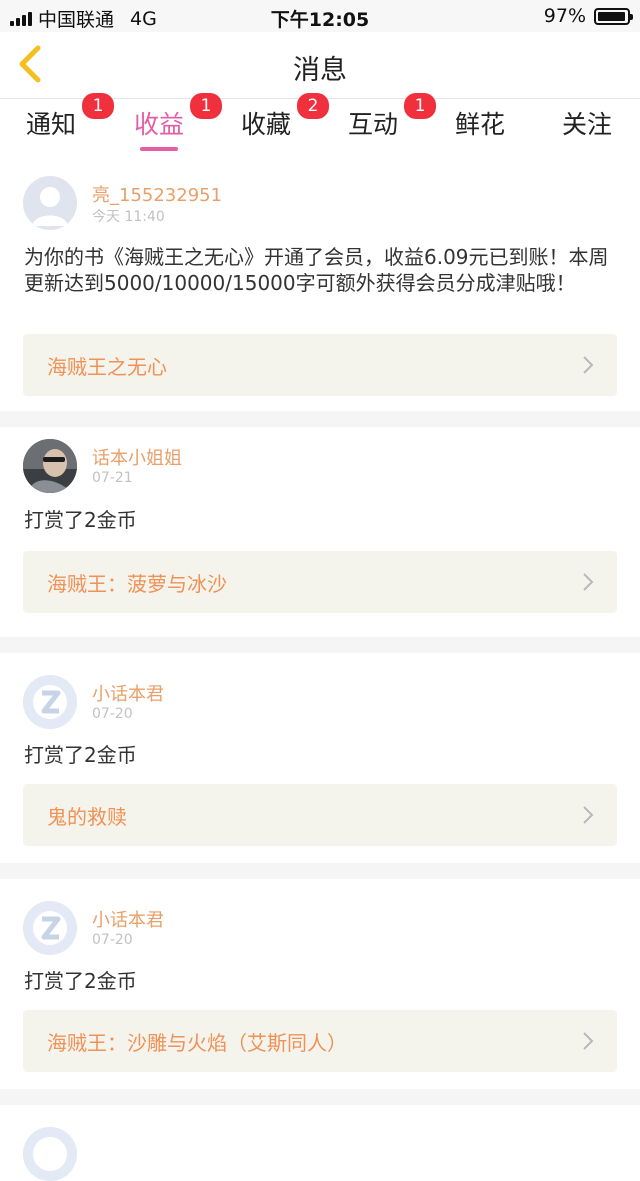  Describe the element at coordinates (320, 365) in the screenshot. I see `book-link: 海贼王之无心` at that location.